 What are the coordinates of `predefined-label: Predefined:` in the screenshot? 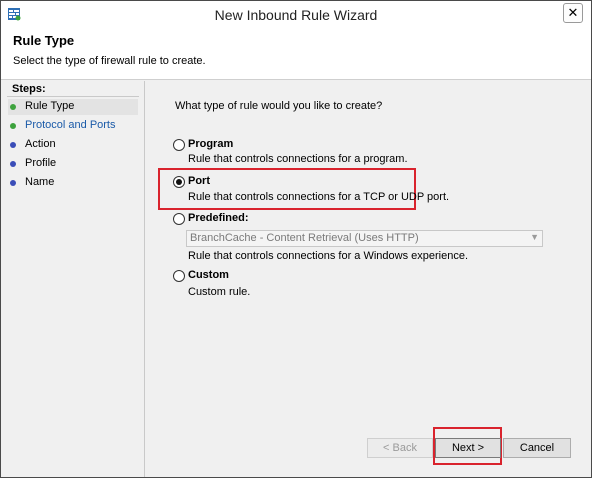 It's located at (218, 218).